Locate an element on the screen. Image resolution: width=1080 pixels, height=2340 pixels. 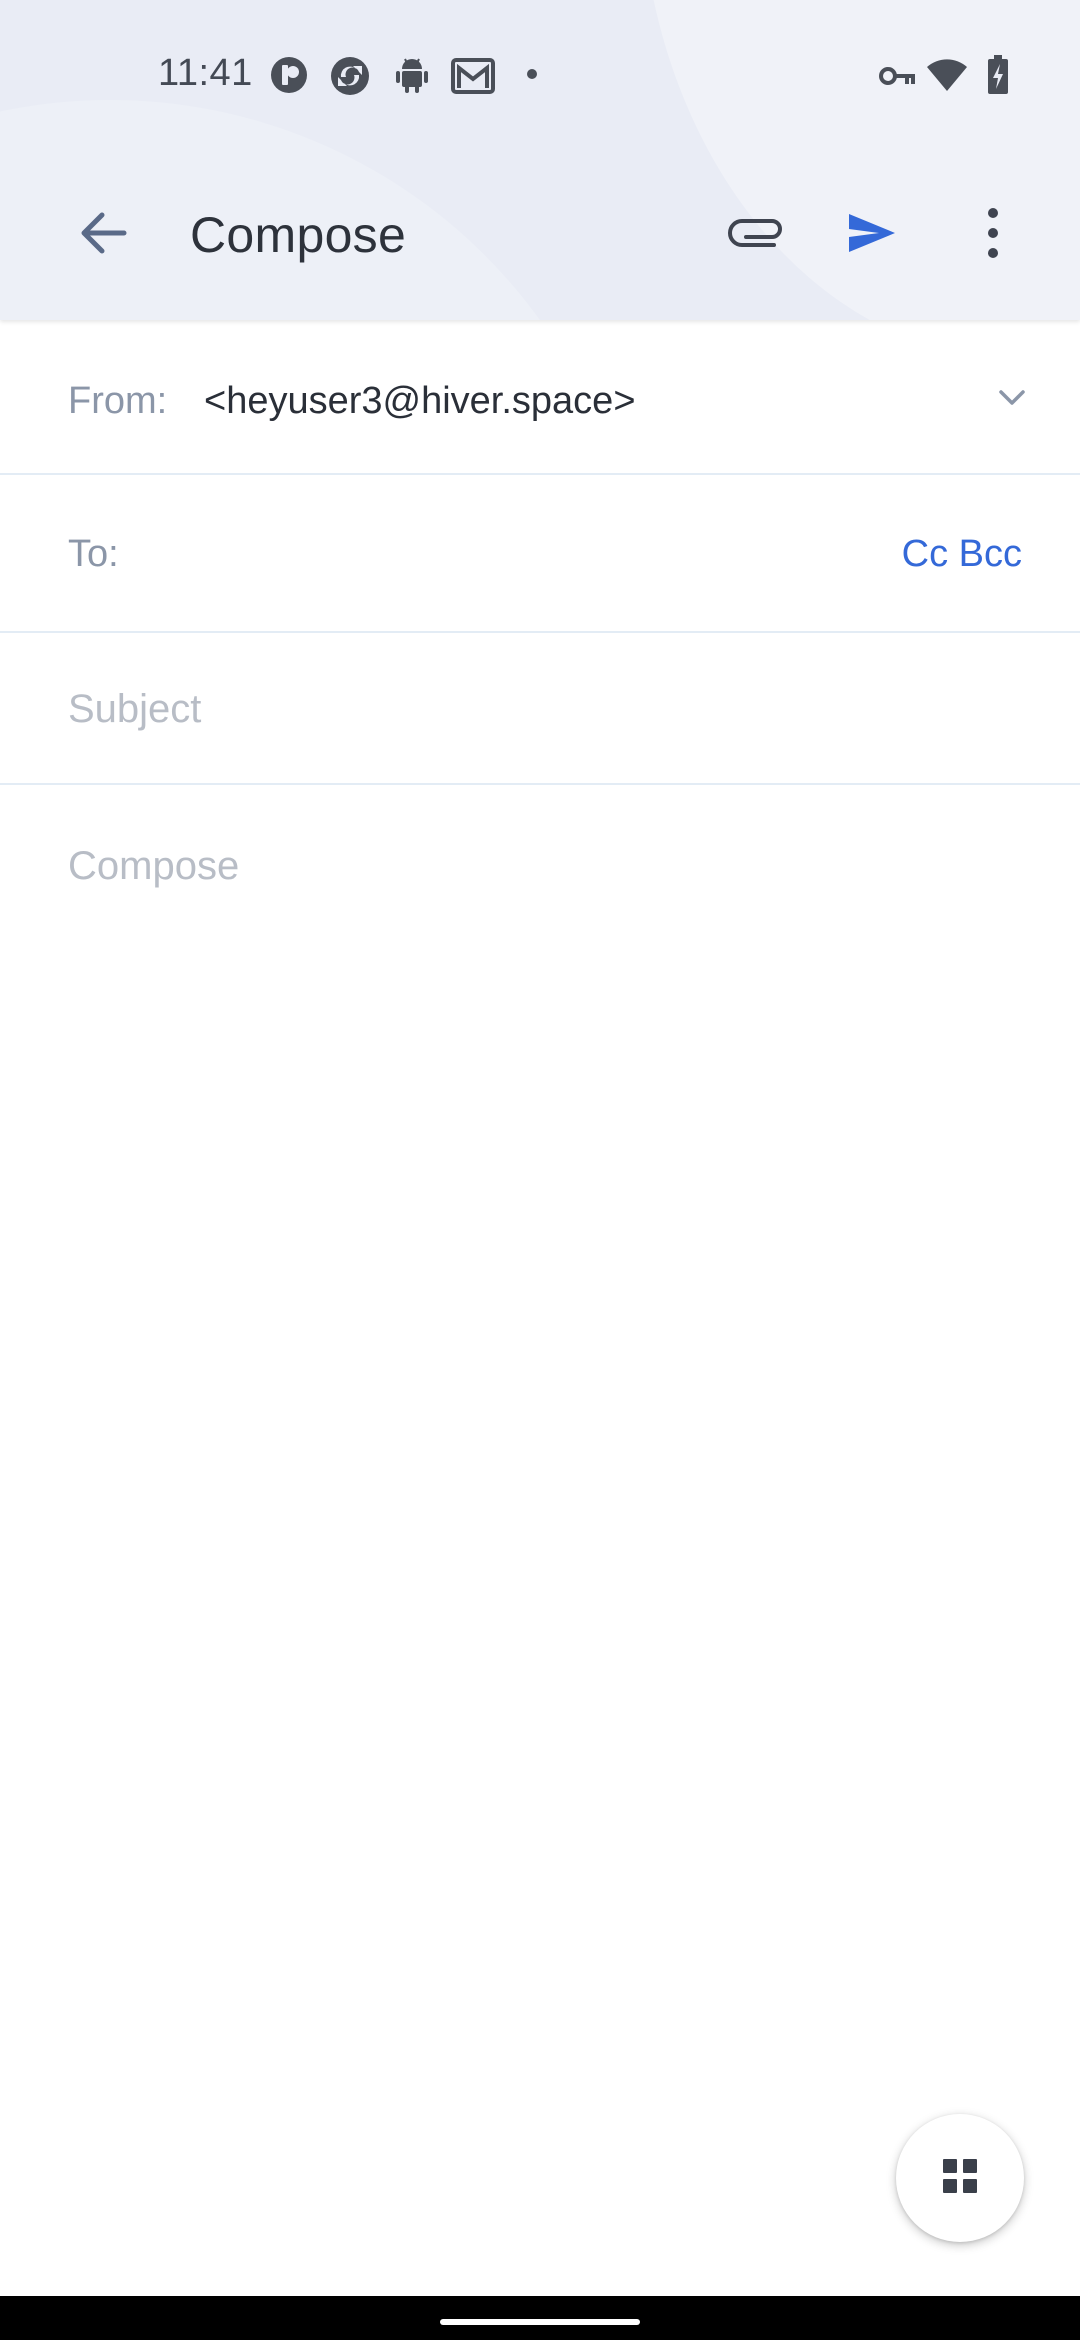
subject-input is located at coordinates (548, 709).